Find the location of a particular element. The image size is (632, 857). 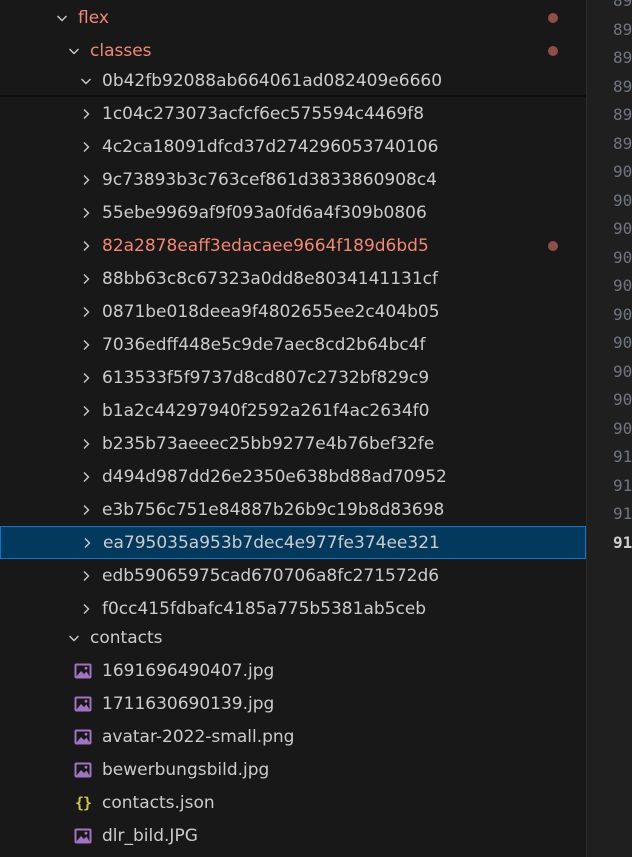

file-label: avatar-2022-small.png is located at coordinates (198, 736).